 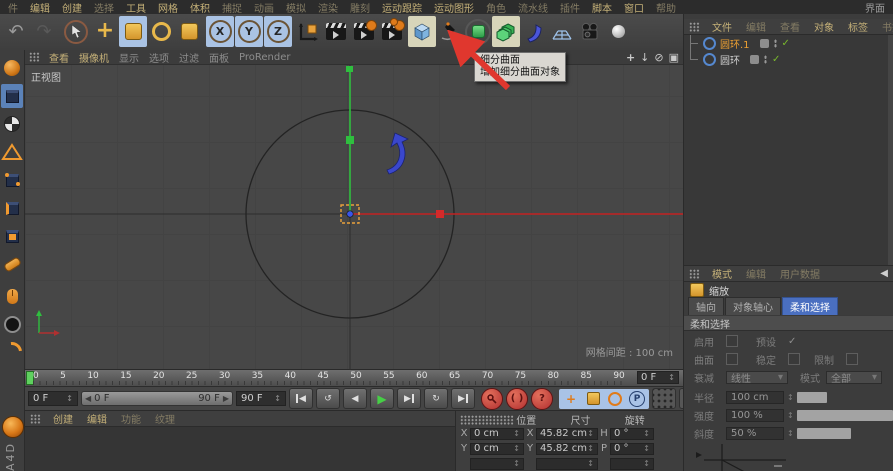 What do you see at coordinates (44, 31) in the screenshot?
I see `redo-button: ↷` at bounding box center [44, 31].